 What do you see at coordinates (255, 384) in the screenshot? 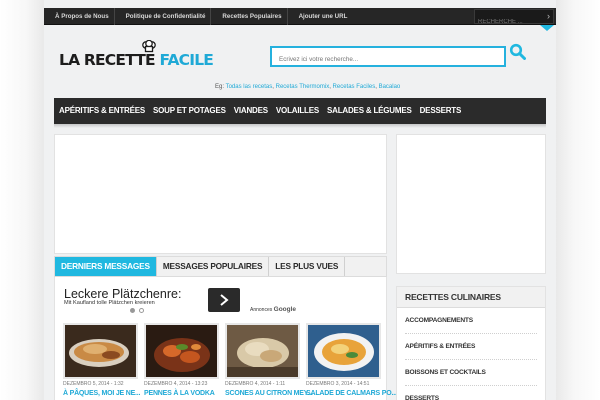
I see `post-date: DEZEMBRO 4, 2014 - 1:11` at bounding box center [255, 384].